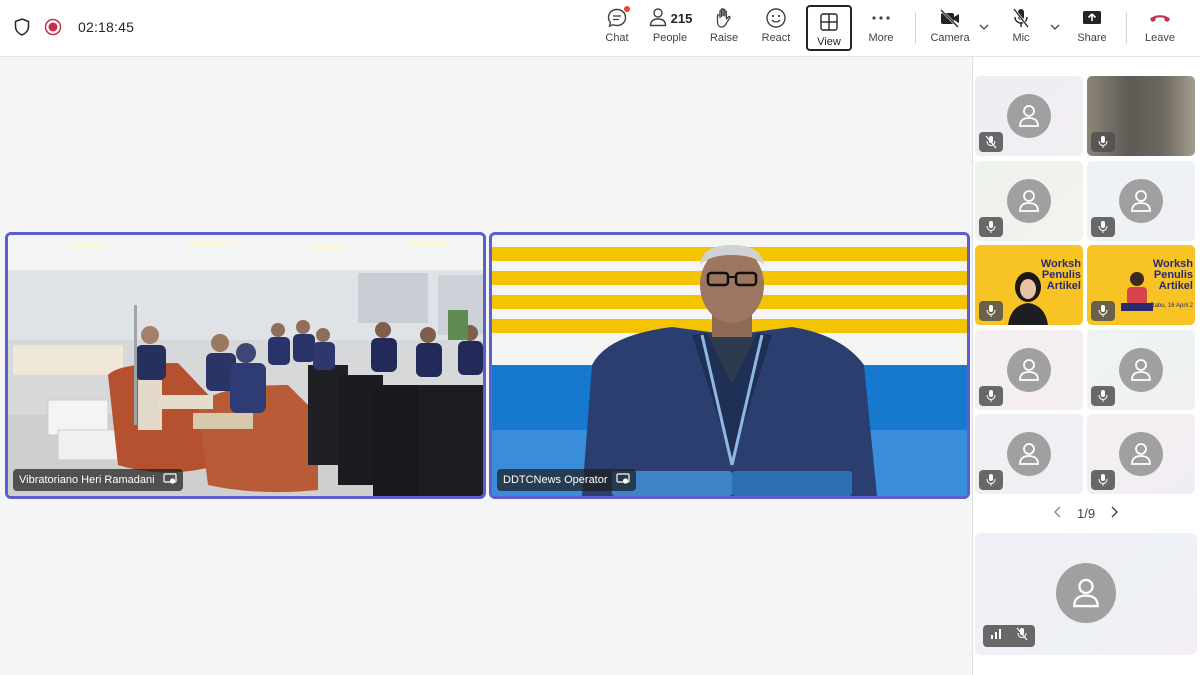 The width and height of the screenshot is (1200, 675). I want to click on view-button: View, so click(829, 28).